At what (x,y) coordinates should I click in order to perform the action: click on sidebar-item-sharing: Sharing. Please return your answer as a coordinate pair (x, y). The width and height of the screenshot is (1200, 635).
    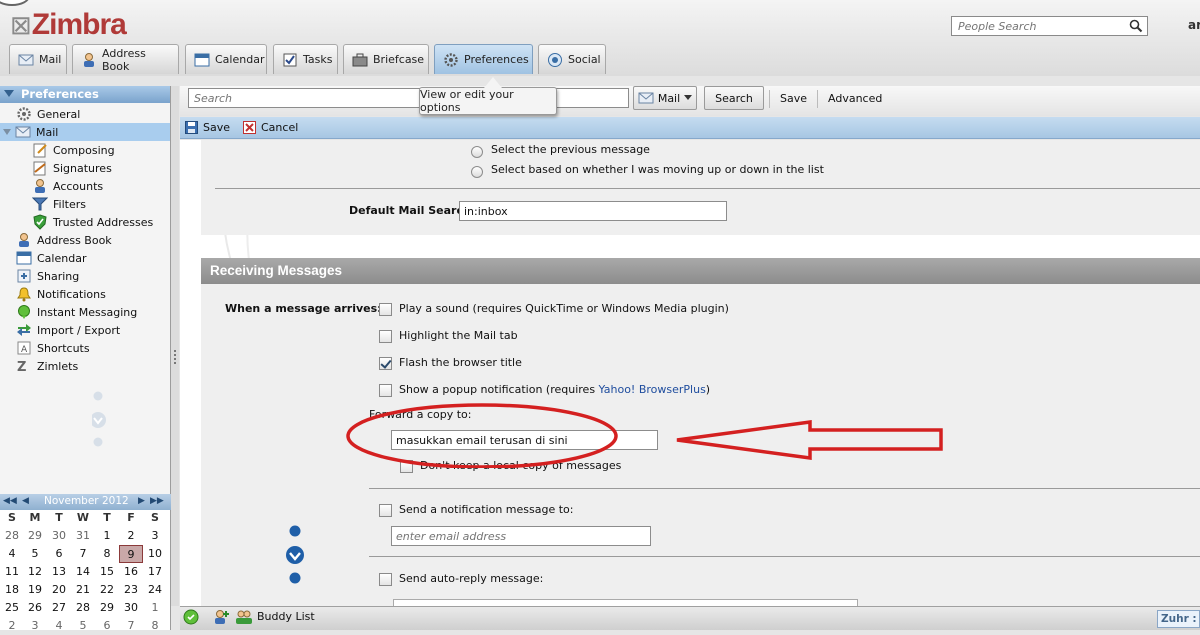
    Looking at the image, I should click on (85, 276).